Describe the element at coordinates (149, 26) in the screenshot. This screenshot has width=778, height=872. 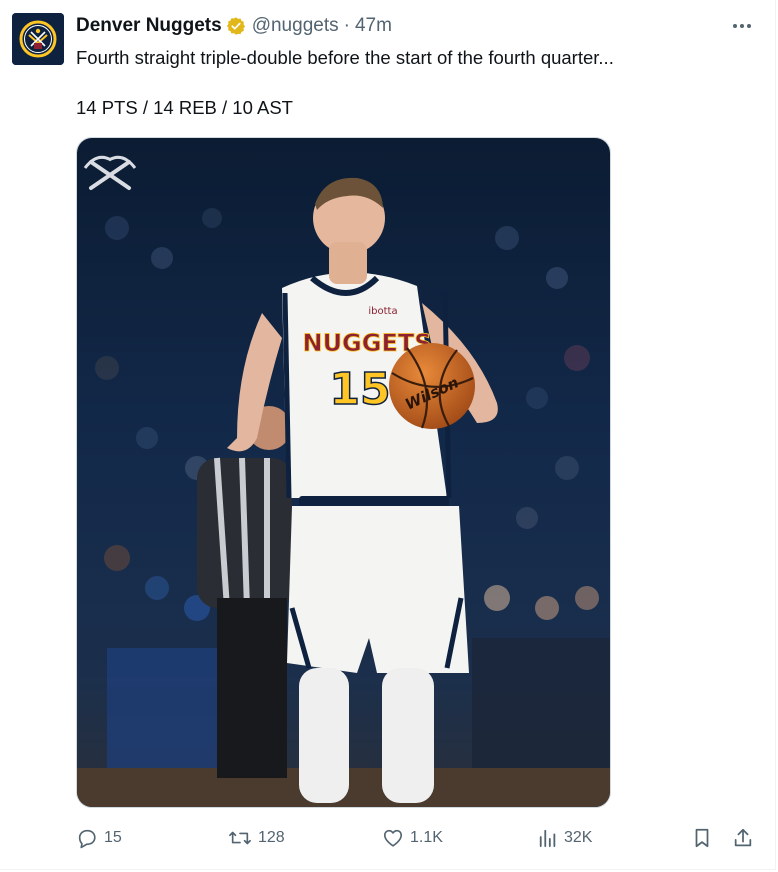
I see `author-display-name: Denver Nuggets` at that location.